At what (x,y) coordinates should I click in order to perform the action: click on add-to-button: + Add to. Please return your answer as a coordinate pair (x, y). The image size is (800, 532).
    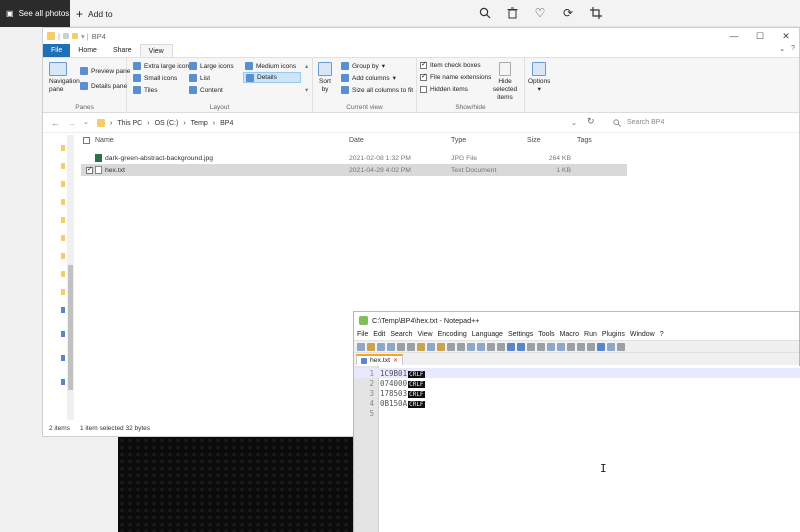
    Looking at the image, I should click on (94, 13).